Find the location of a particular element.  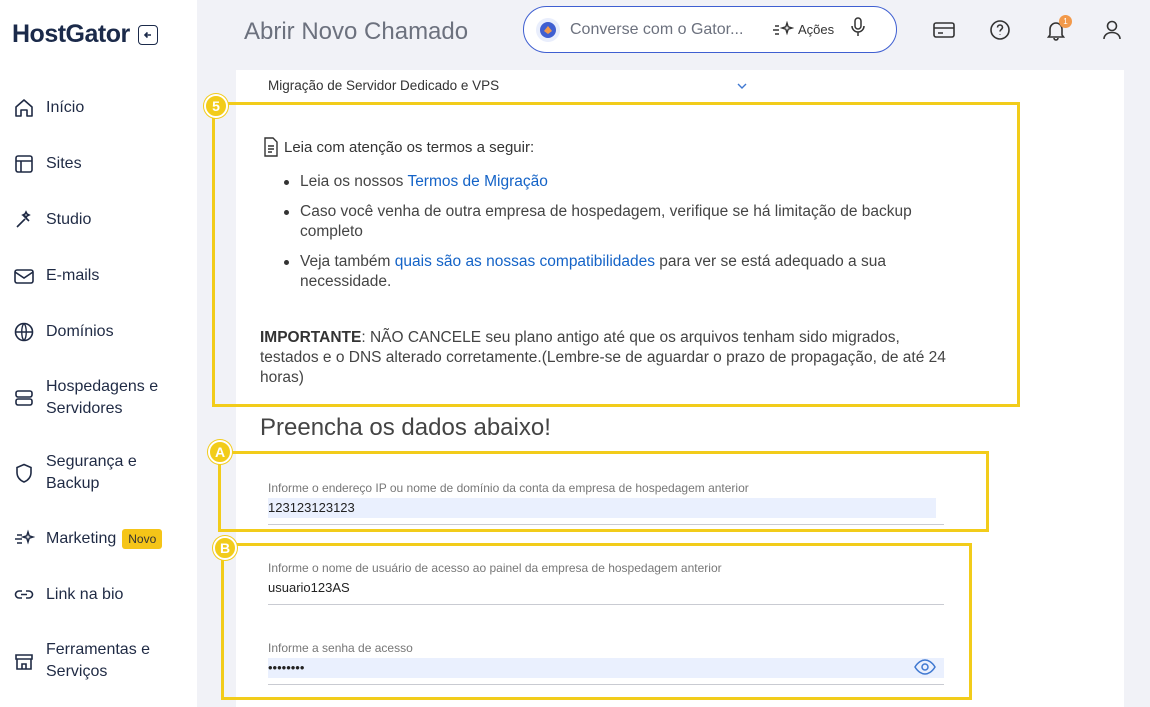

page-title: Abrir Novo Chamado is located at coordinates (356, 31).